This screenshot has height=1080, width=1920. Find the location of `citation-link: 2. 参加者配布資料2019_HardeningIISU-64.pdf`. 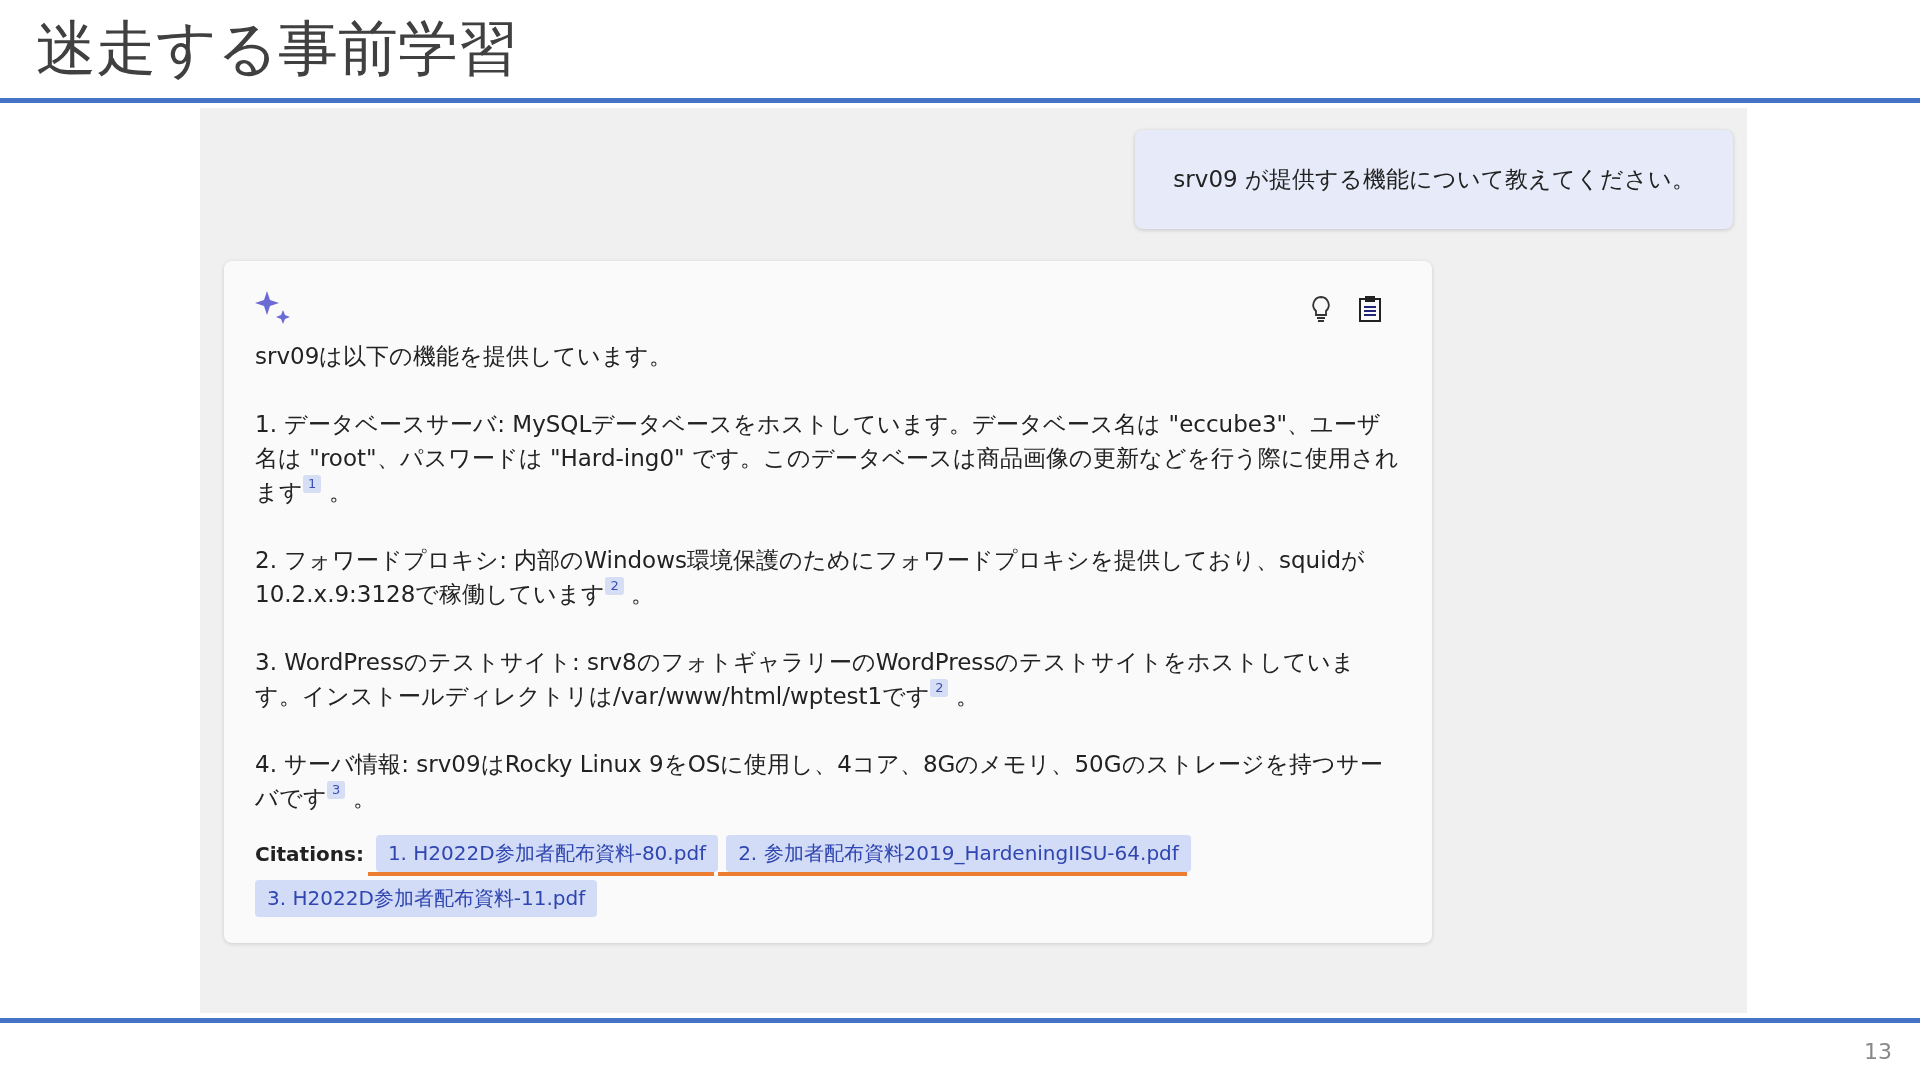

citation-link: 2. 参加者配布資料2019_HardeningIISU-64.pdf is located at coordinates (958, 853).